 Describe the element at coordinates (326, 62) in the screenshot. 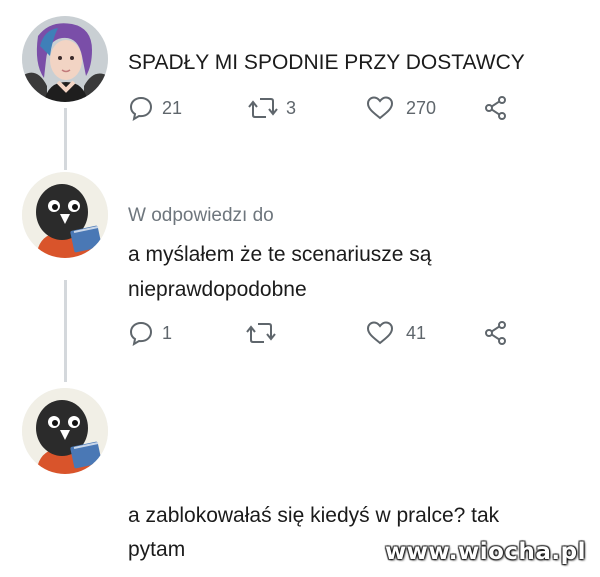

I see `tweet-1-text: SPADŁY MI SPODNIE PRZY DOSTAWCY` at that location.